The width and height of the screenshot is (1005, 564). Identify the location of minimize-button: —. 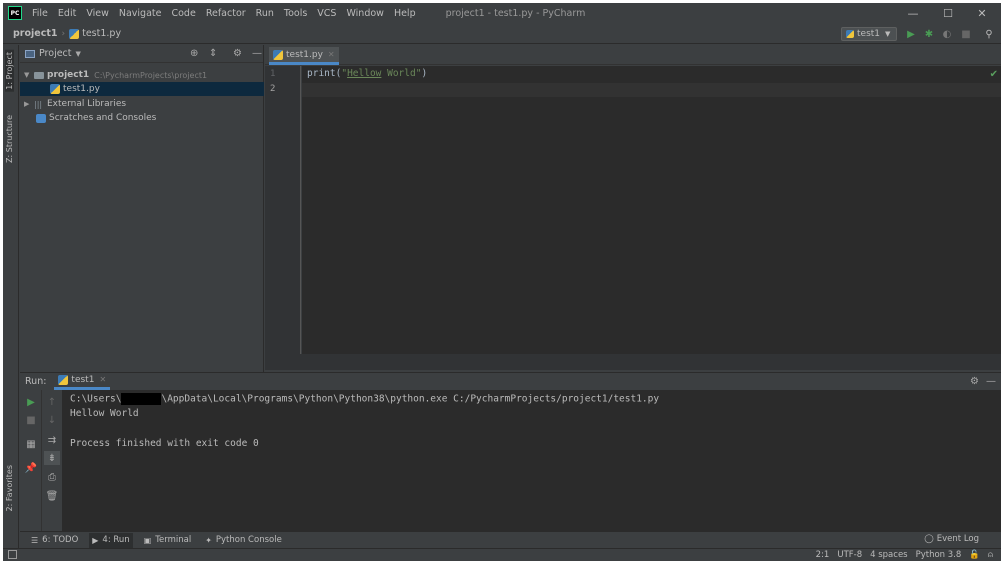
(913, 13).